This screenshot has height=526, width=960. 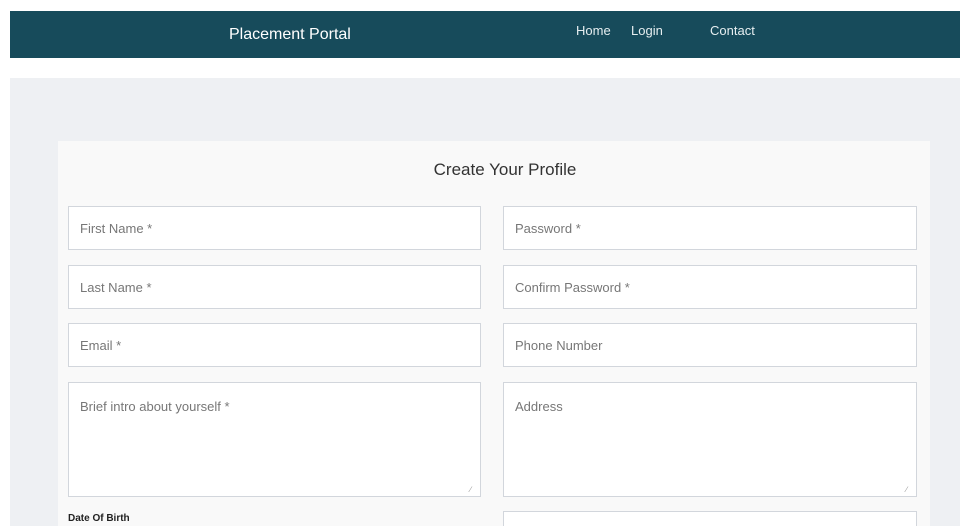 What do you see at coordinates (572, 287) in the screenshot?
I see `confirm-password-placeholder: Confirm Password *` at bounding box center [572, 287].